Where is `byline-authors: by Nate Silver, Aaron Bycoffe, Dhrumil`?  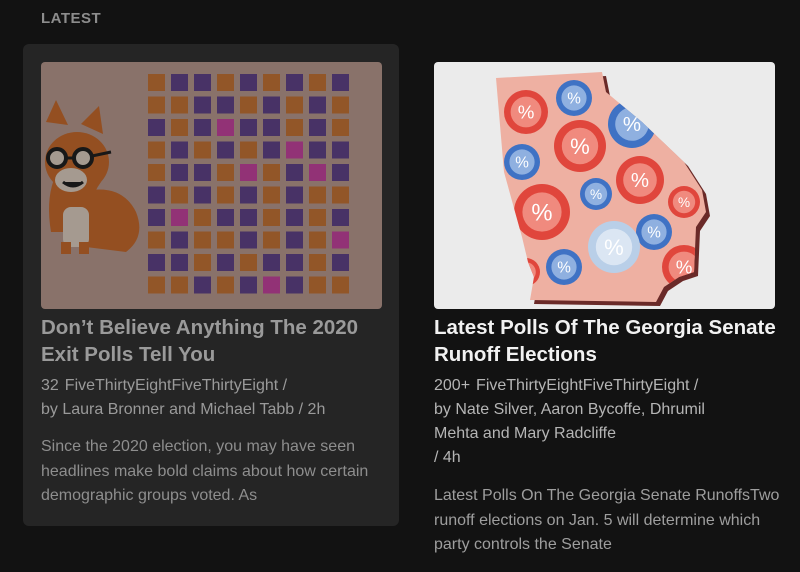 byline-authors: by Nate Silver, Aaron Bycoffe, Dhrumil is located at coordinates (569, 409).